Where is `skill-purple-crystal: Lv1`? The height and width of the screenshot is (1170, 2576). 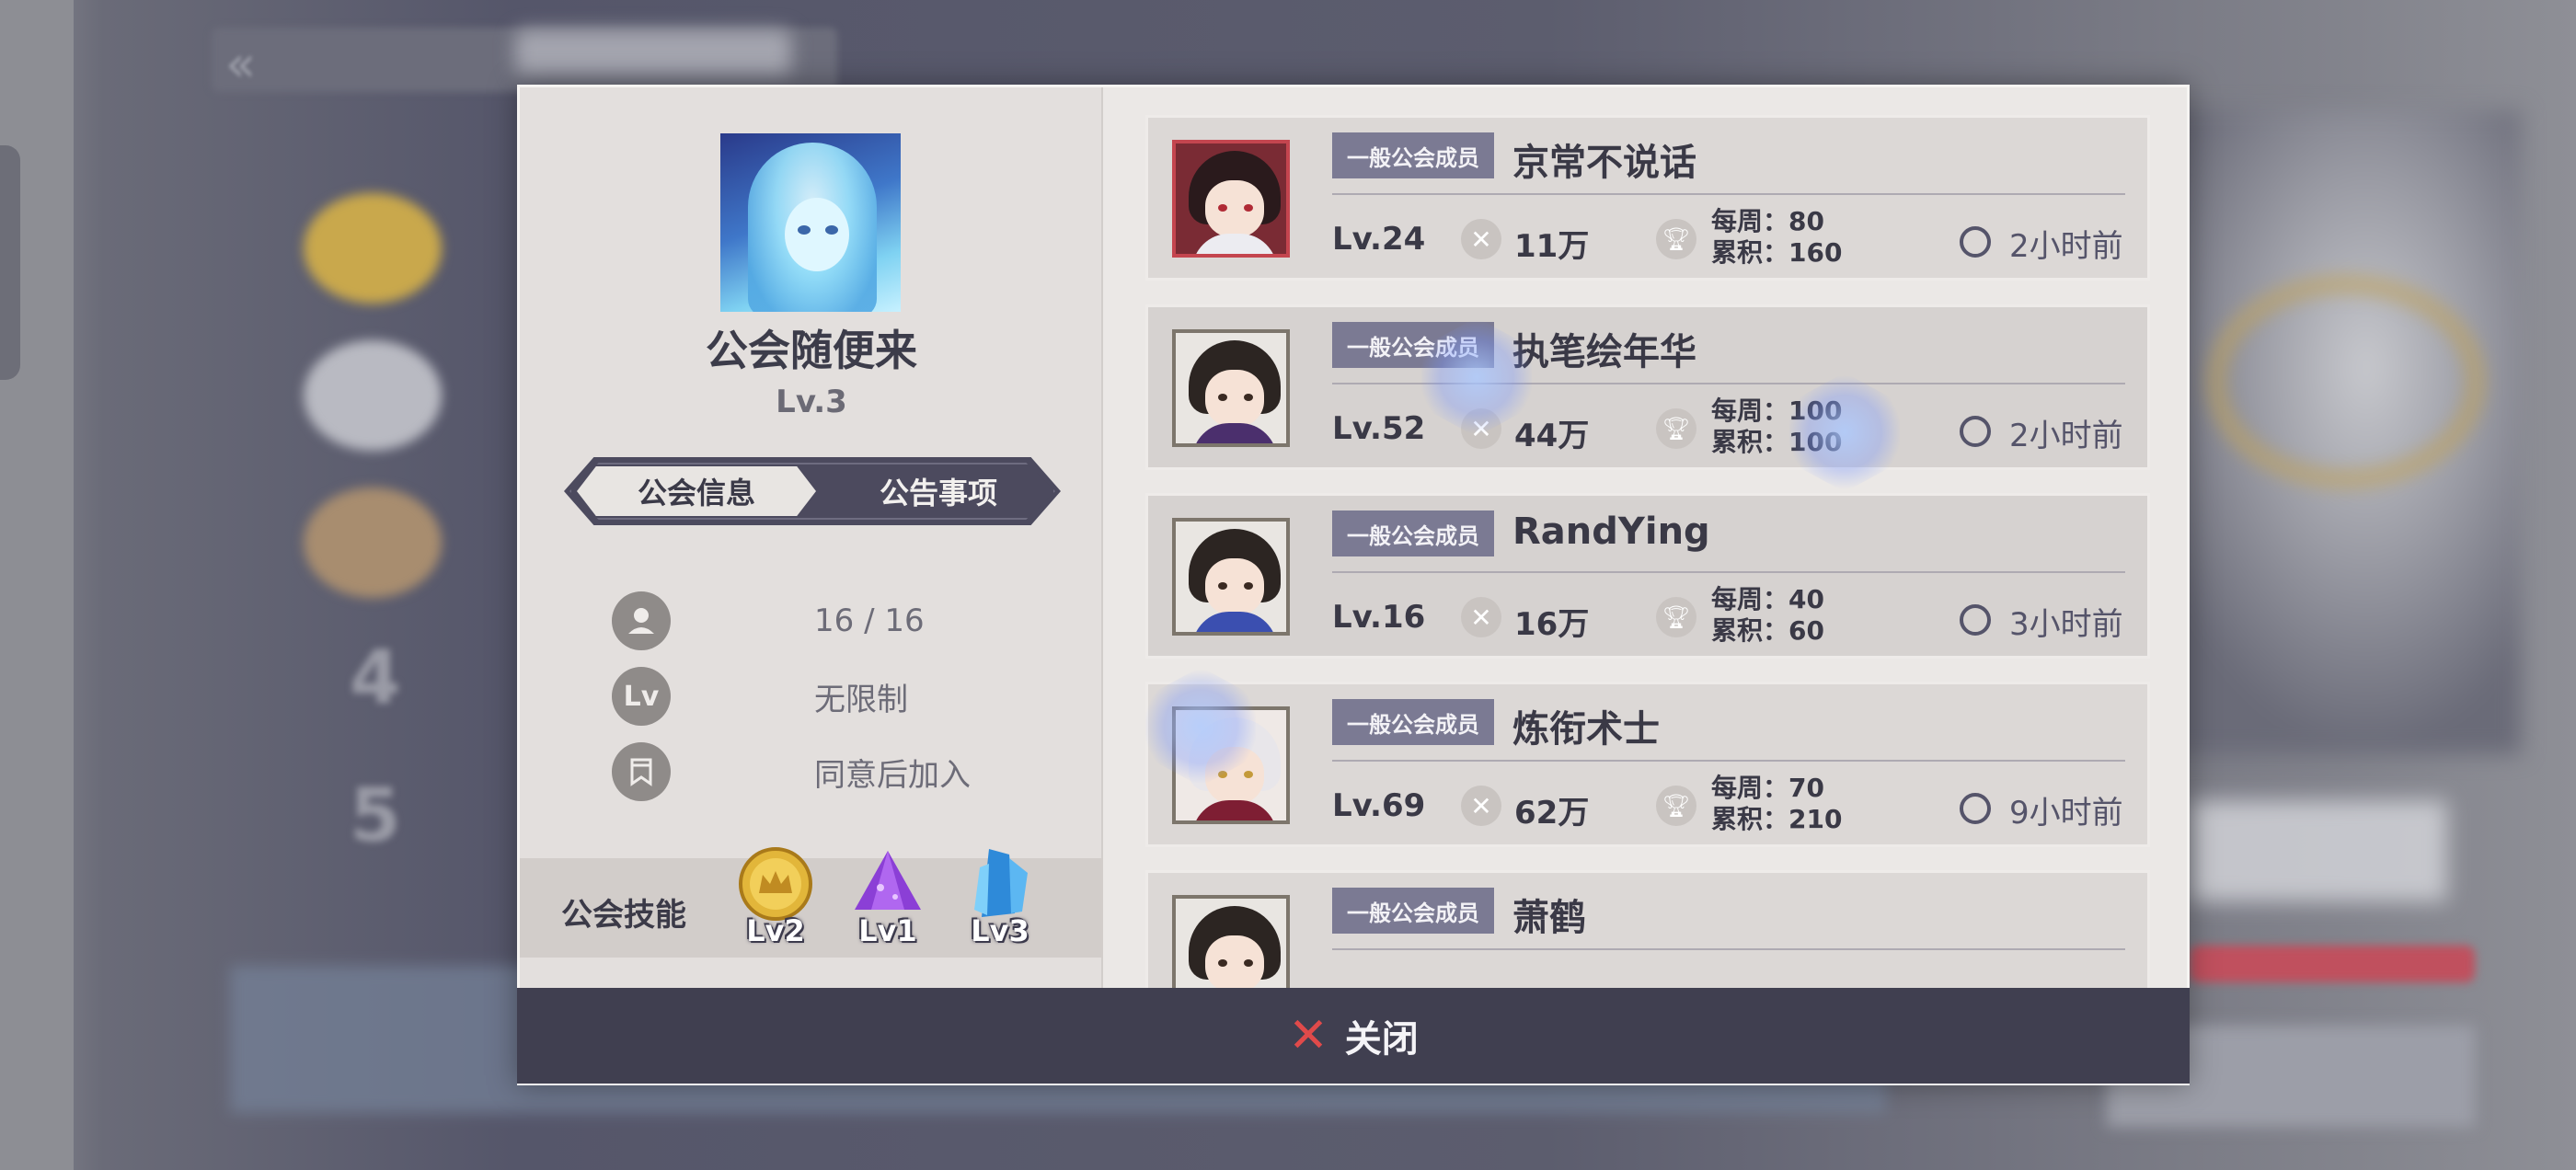 skill-purple-crystal: Lv1 is located at coordinates (888, 900).